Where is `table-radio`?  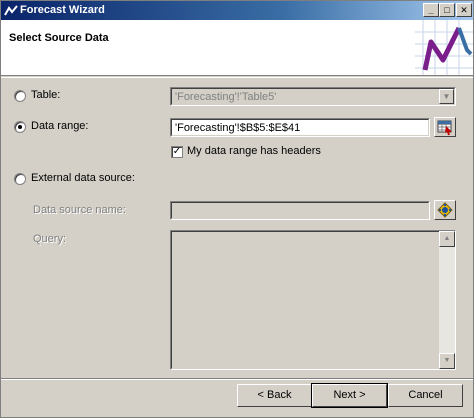 table-radio is located at coordinates (20, 96).